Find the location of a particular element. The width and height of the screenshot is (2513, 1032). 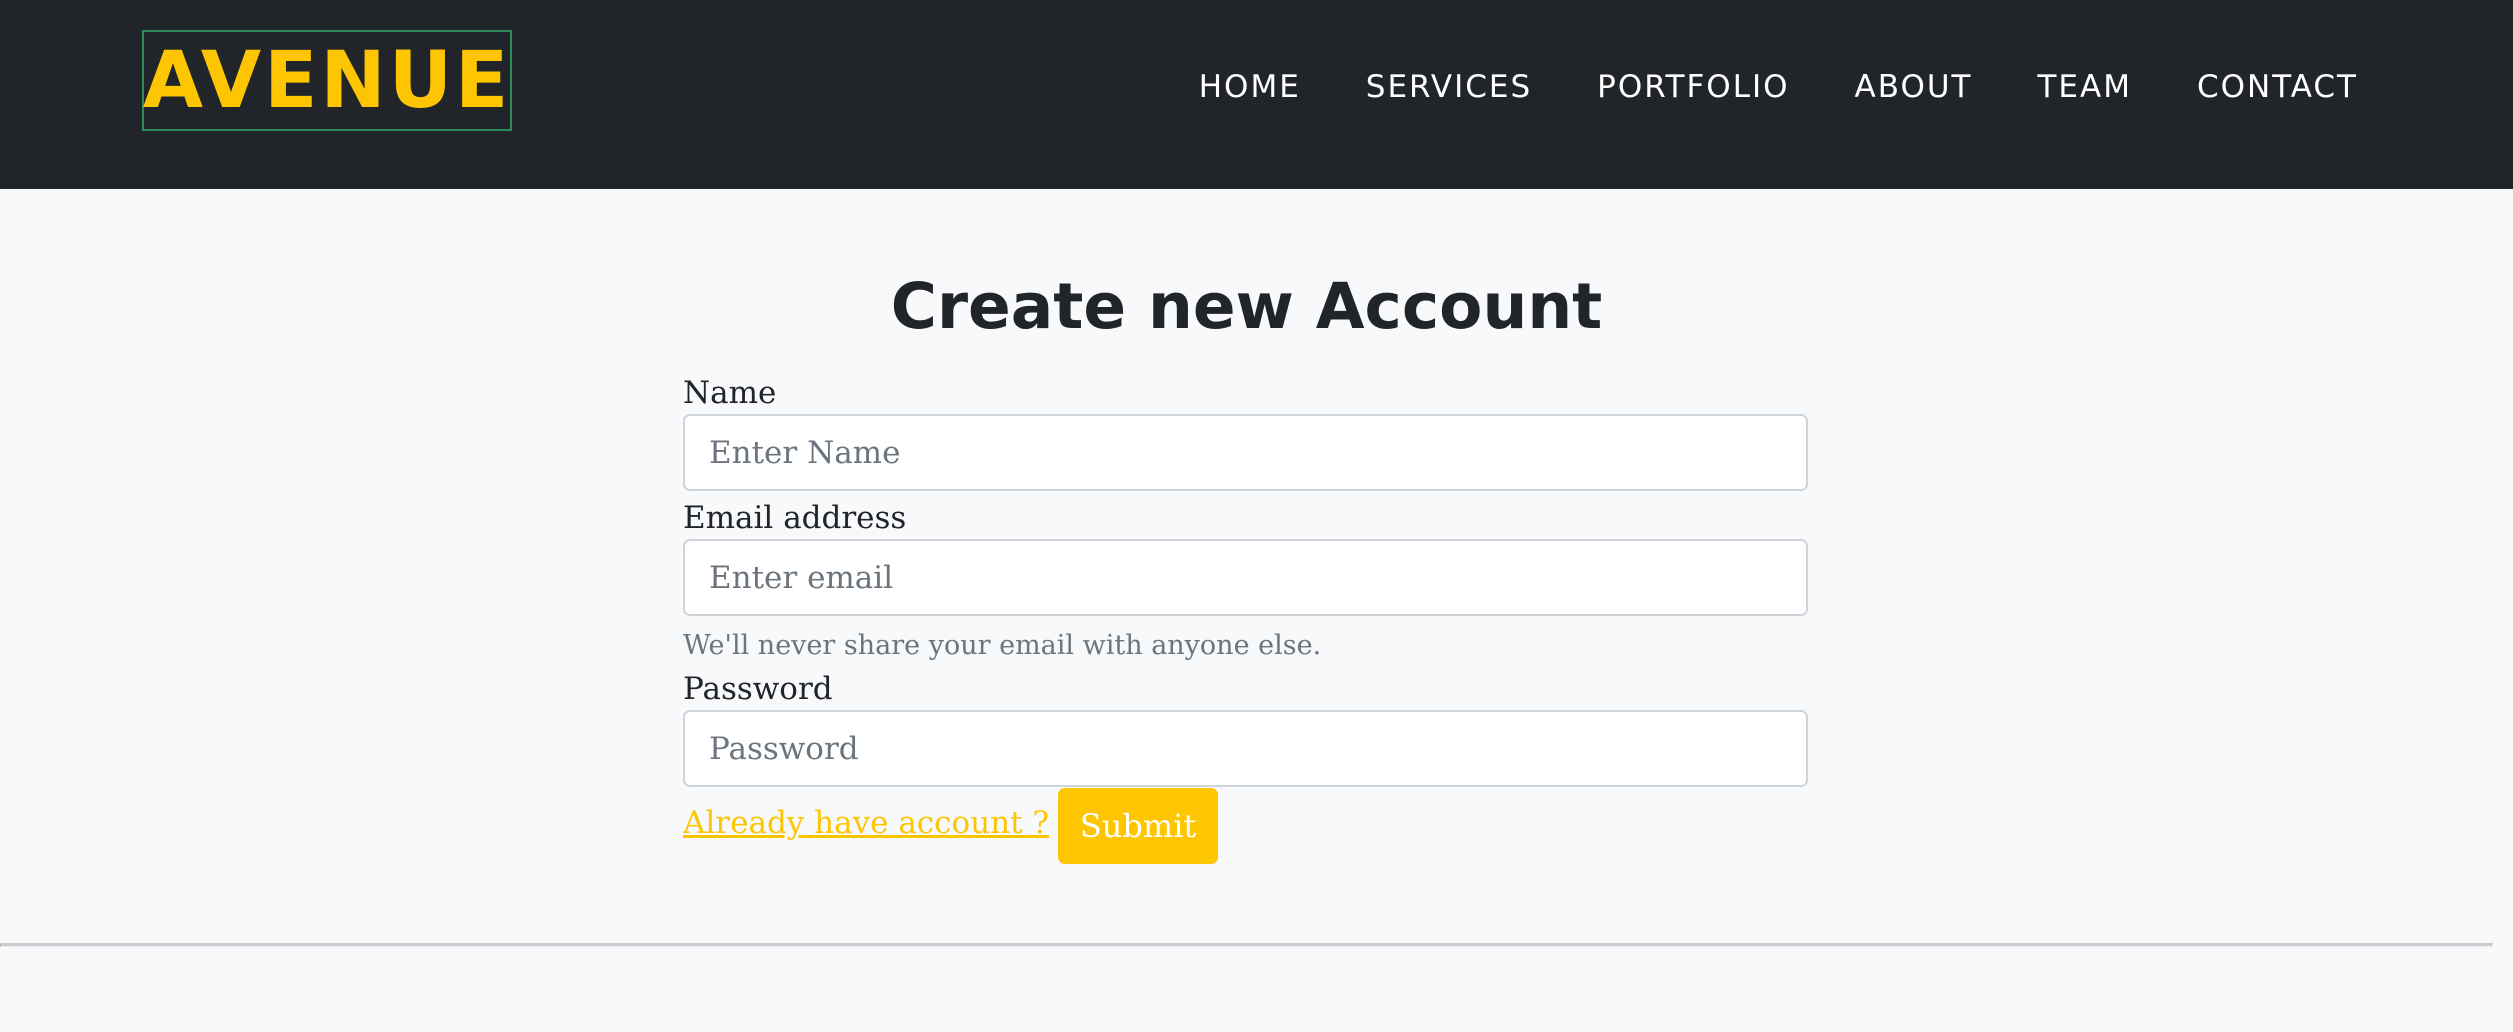

password-input is located at coordinates (1245, 748).